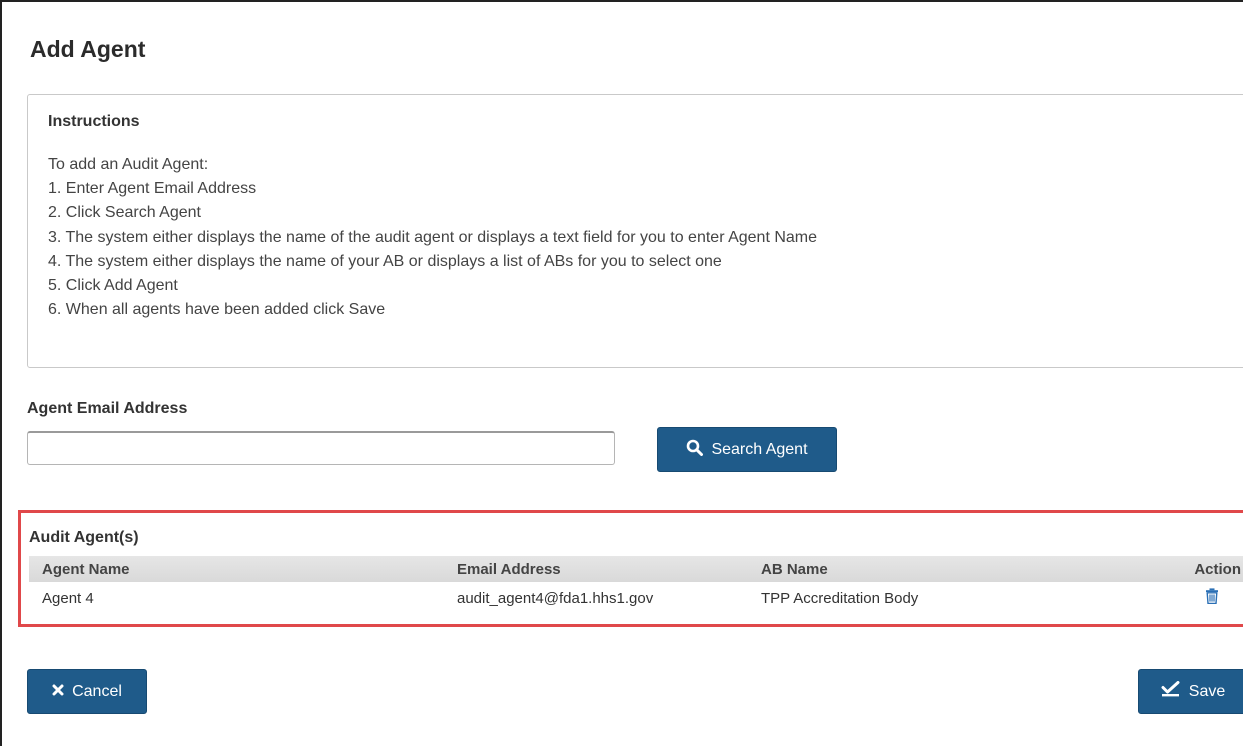 Image resolution: width=1243 pixels, height=746 pixels. Describe the element at coordinates (107, 408) in the screenshot. I see `agent-email-label: Agent Email Address` at that location.